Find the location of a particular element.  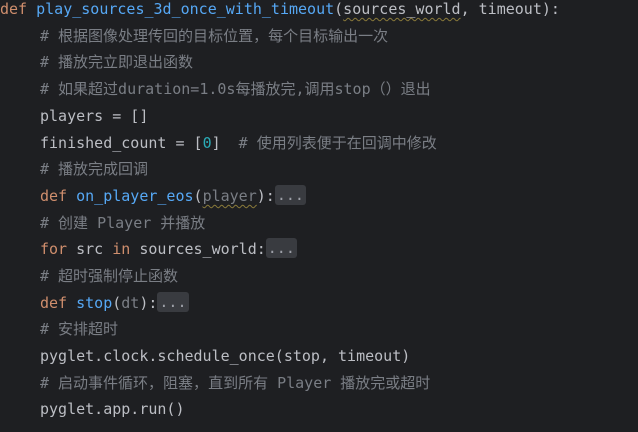

code-line-3: # 播放完立即退出函数 is located at coordinates (96, 62).